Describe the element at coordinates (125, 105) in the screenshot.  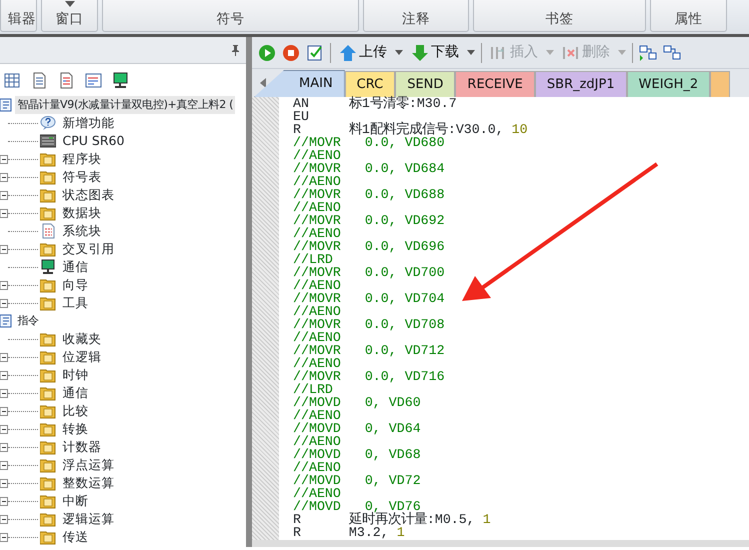
I see `tree-item: 智晶计量V9(水减量计量双电控)+真空上料2 (` at that location.